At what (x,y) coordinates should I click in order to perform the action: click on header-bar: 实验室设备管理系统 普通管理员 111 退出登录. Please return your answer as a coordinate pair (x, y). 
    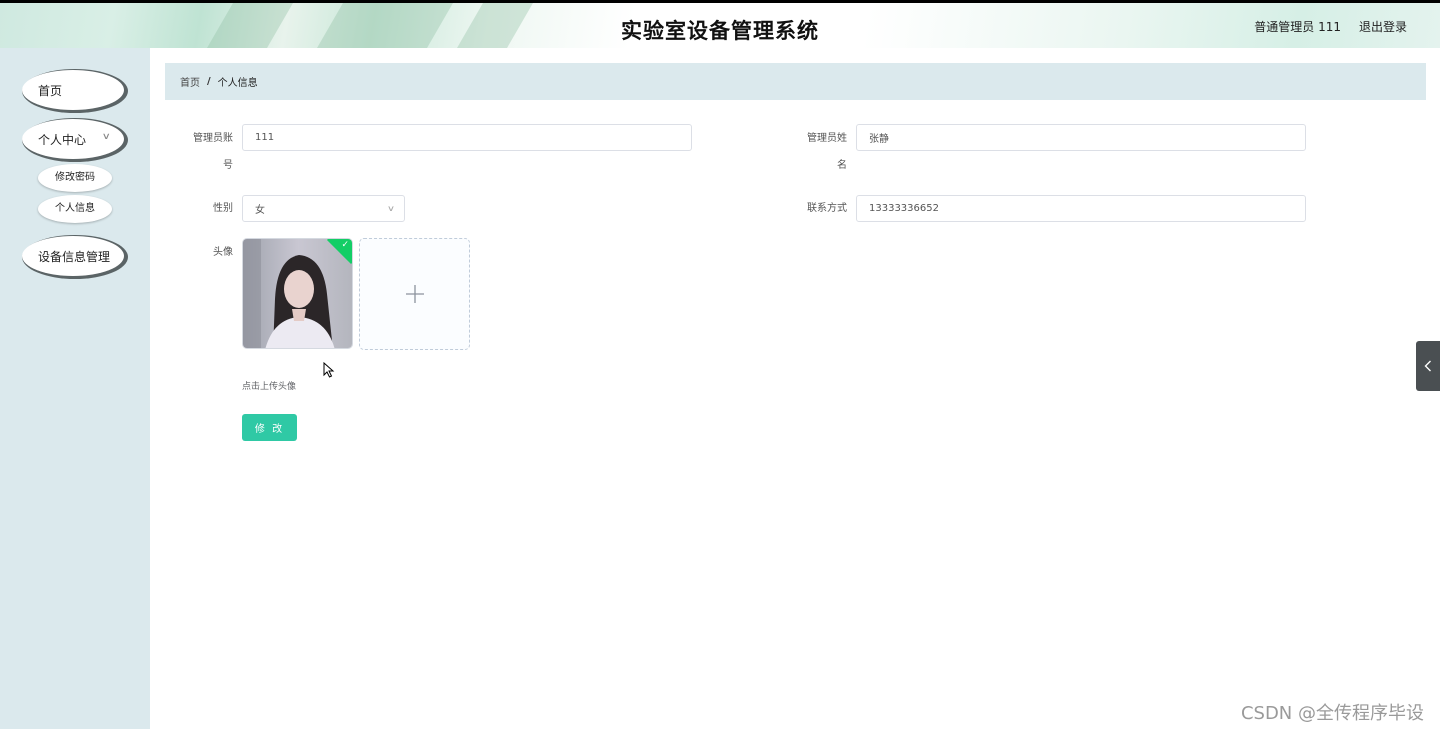
    Looking at the image, I should click on (720, 24).